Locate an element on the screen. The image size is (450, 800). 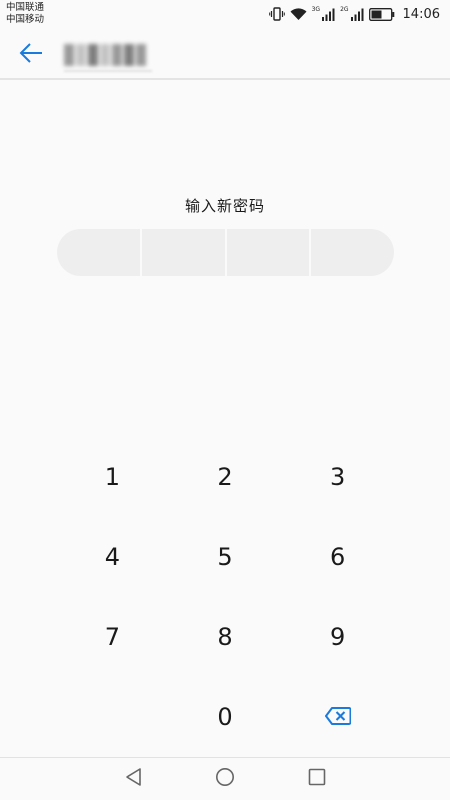
status-time: 14:06 is located at coordinates (421, 14).